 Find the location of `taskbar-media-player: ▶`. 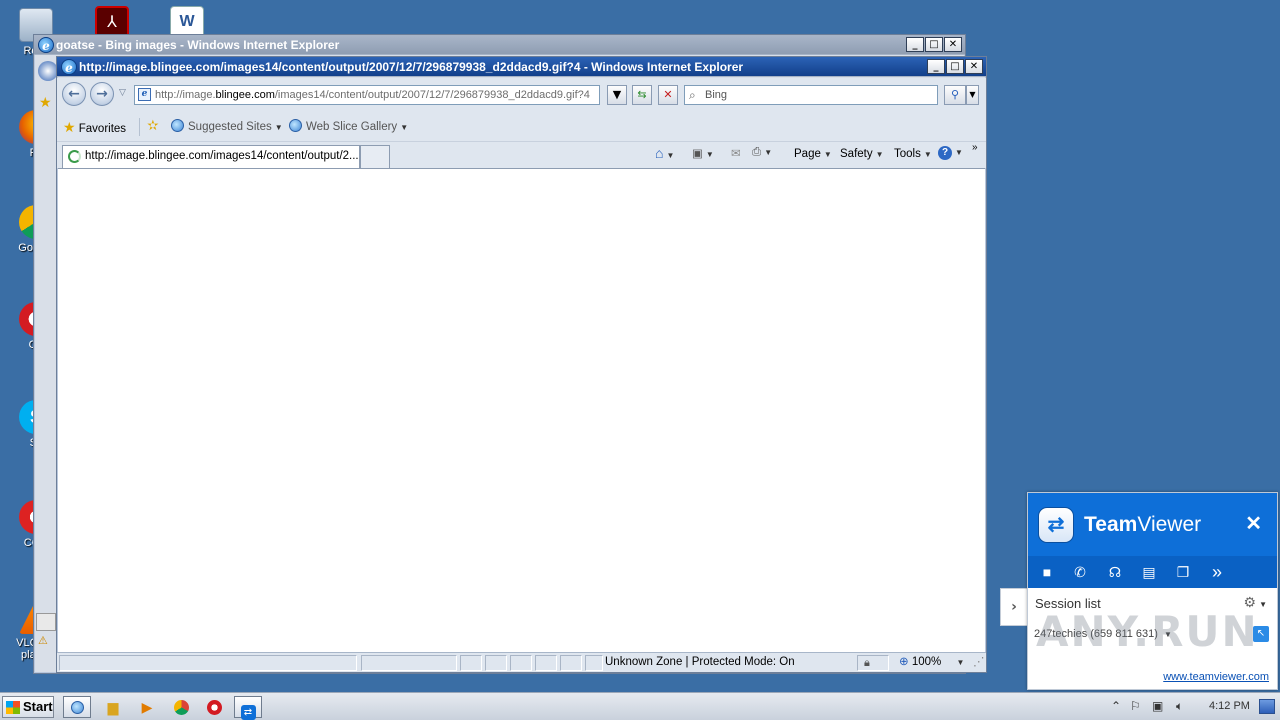

taskbar-media-player: ▶ is located at coordinates (147, 707).